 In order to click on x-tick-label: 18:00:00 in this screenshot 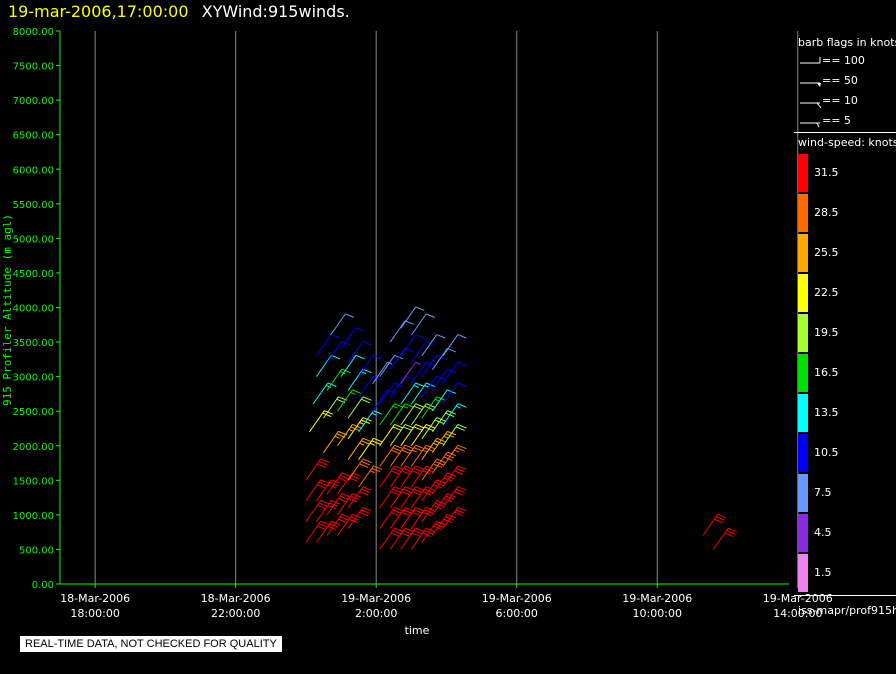, I will do `click(94, 613)`.